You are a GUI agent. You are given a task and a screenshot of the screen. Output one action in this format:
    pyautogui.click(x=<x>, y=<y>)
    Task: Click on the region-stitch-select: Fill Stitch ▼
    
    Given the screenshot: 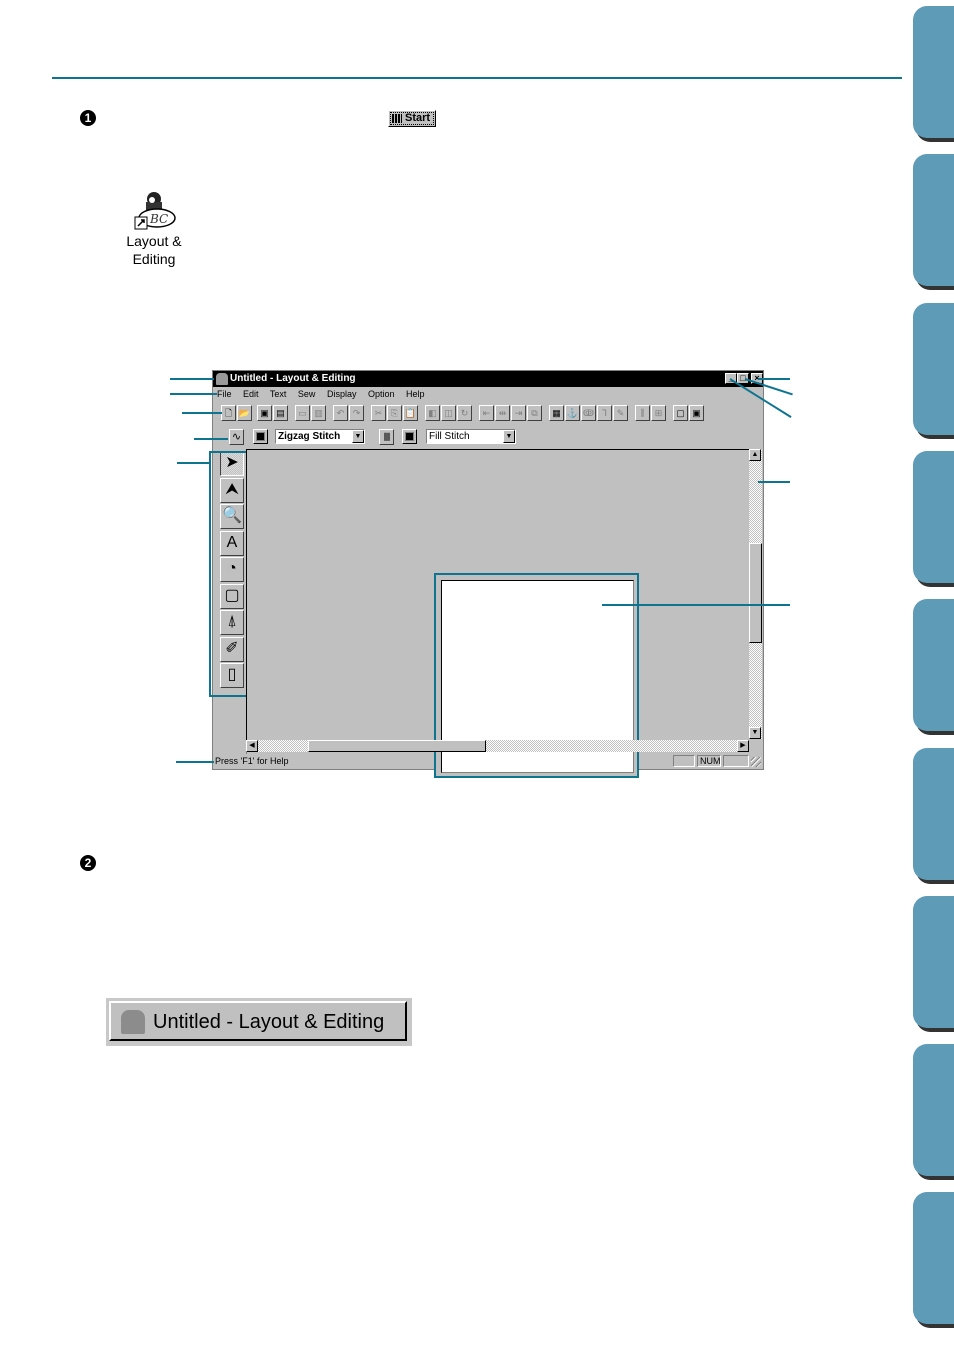 What is the action you would take?
    pyautogui.click(x=471, y=436)
    